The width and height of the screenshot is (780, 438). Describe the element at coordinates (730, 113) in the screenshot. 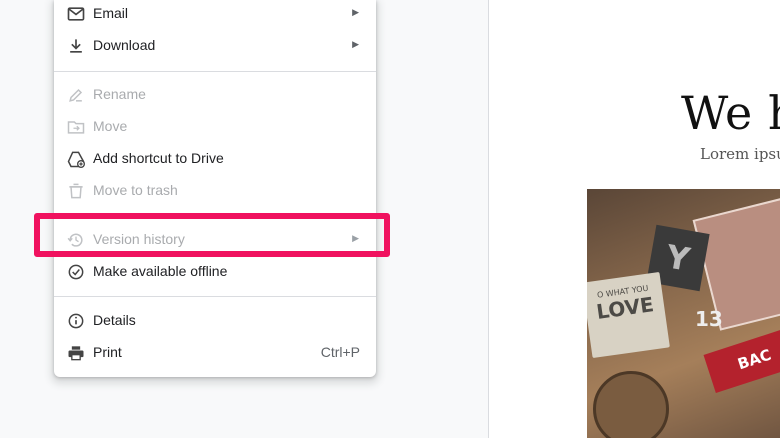

I see `document-heading: We h` at that location.